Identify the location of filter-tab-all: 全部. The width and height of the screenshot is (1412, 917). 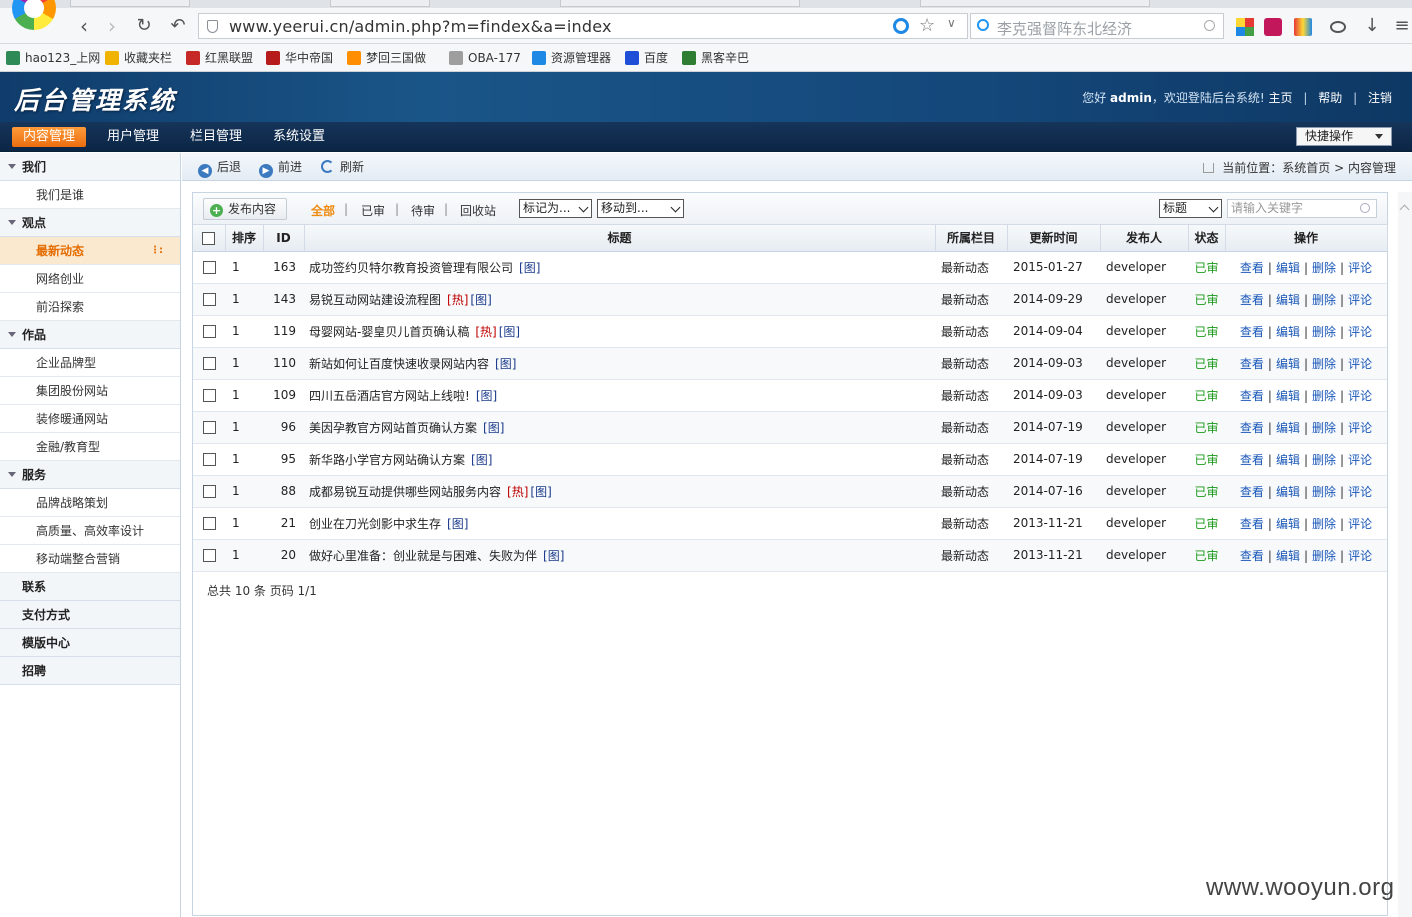
(323, 210).